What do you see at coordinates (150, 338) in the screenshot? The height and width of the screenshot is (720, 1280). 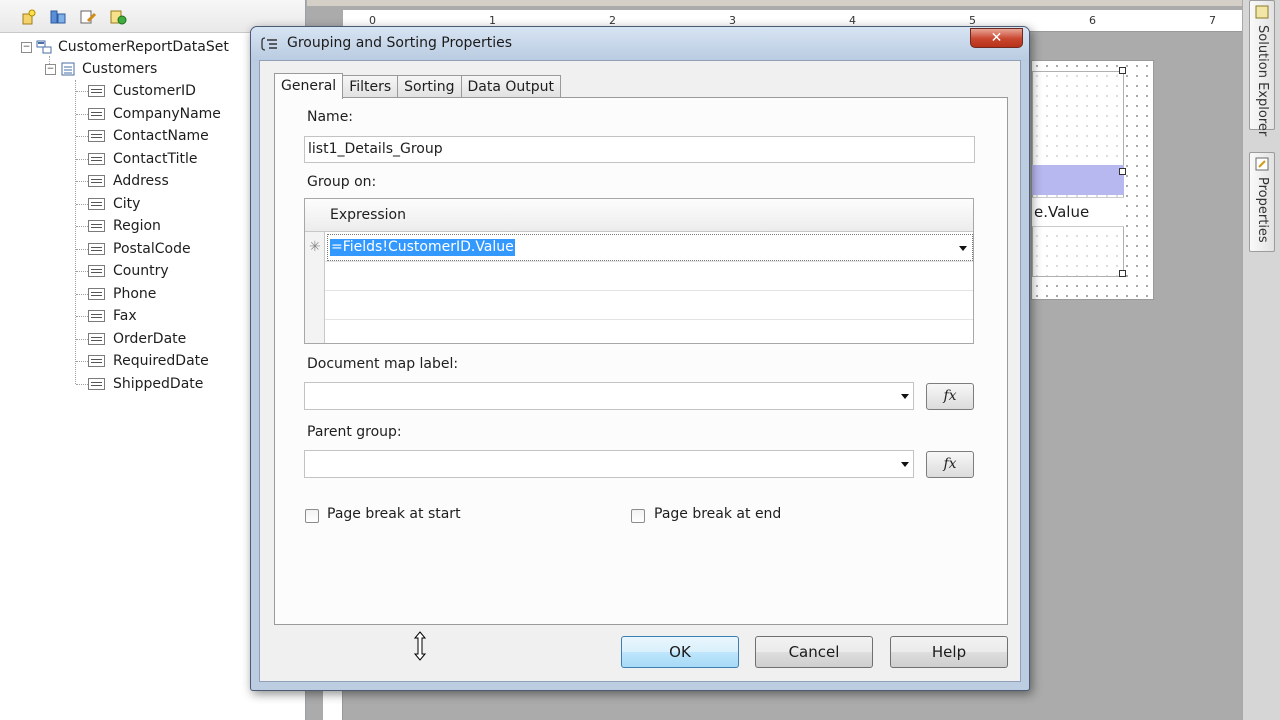 I see `field-name: OrderDate` at bounding box center [150, 338].